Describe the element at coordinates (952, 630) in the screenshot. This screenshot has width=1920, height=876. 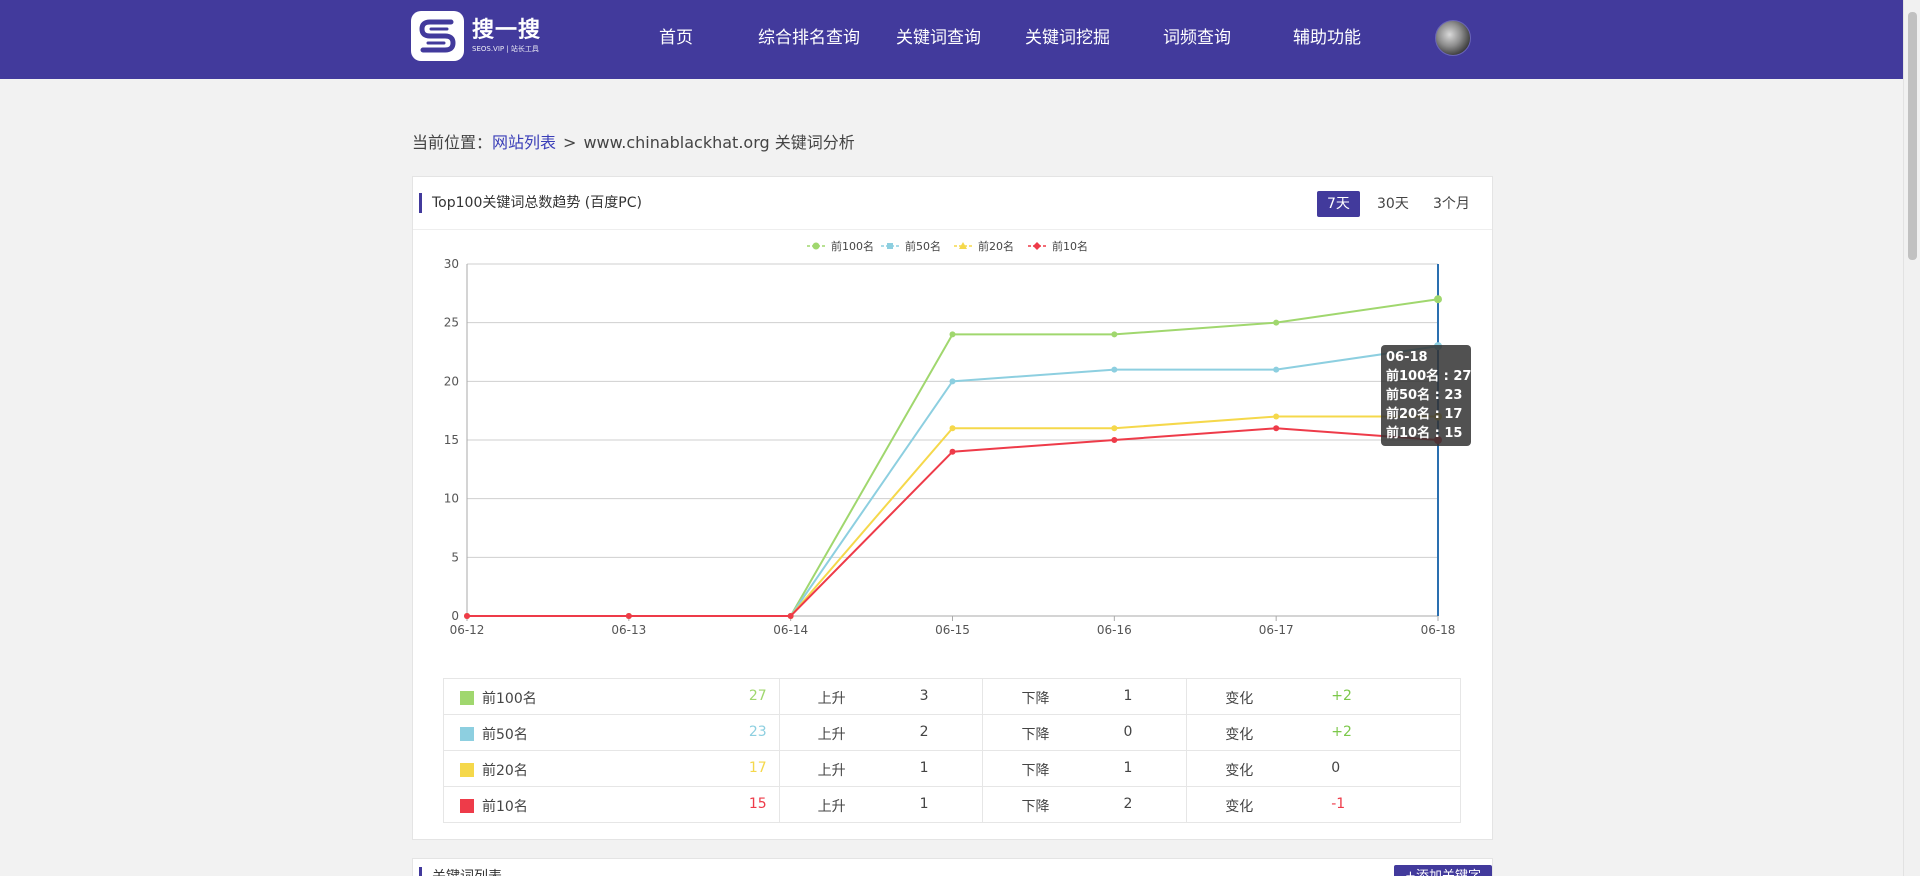
I see `x-tick-label: 06-15` at that location.